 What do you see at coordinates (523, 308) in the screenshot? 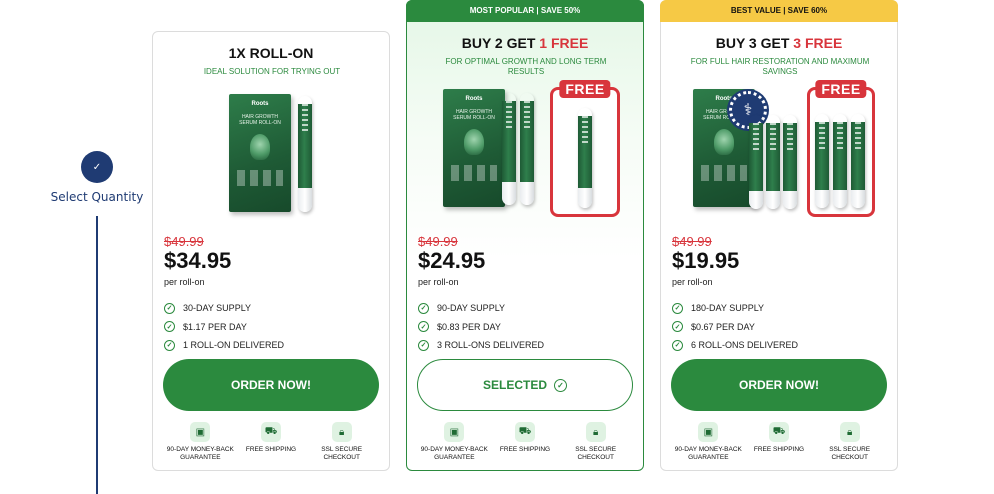
I see `feature-item: ✓ 90-DAY SUPPLY` at bounding box center [523, 308].